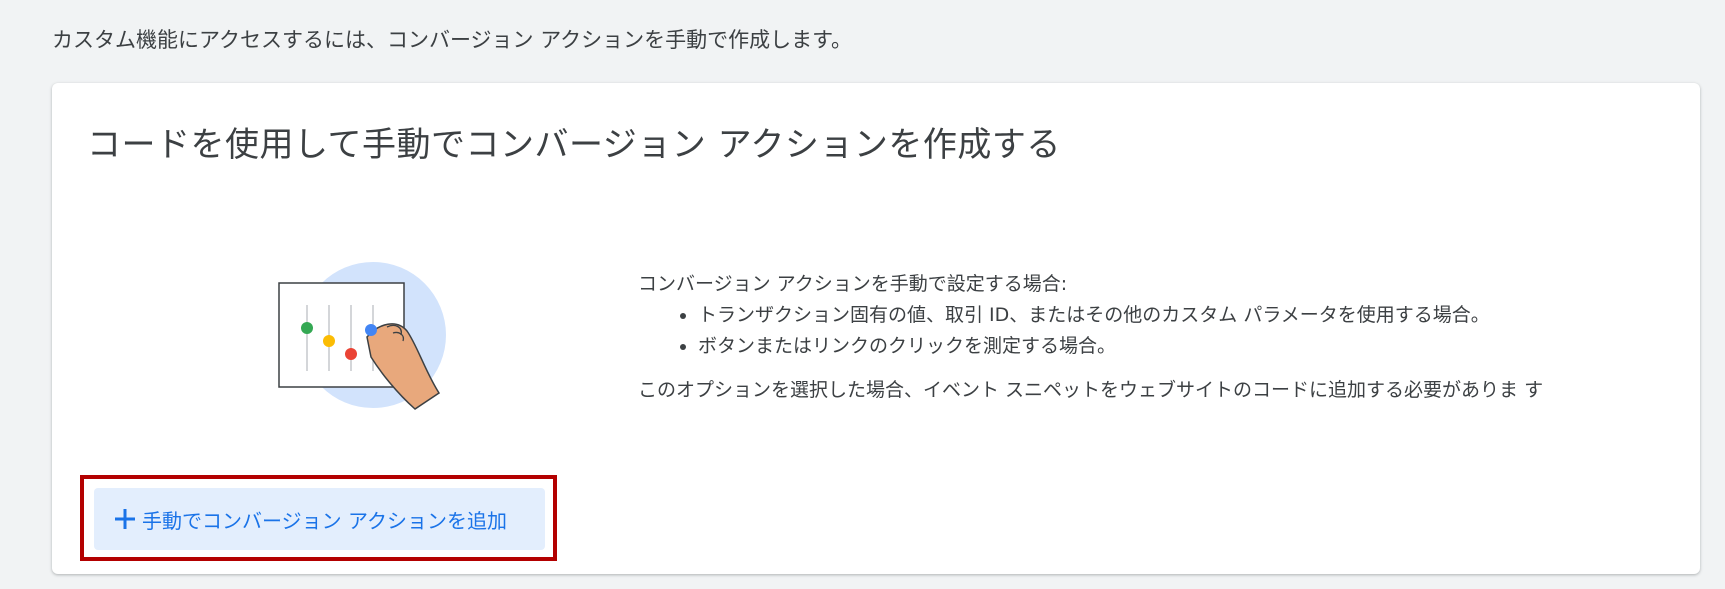 The image size is (1725, 589). I want to click on slider-adjust-illustration, so click(347, 338).